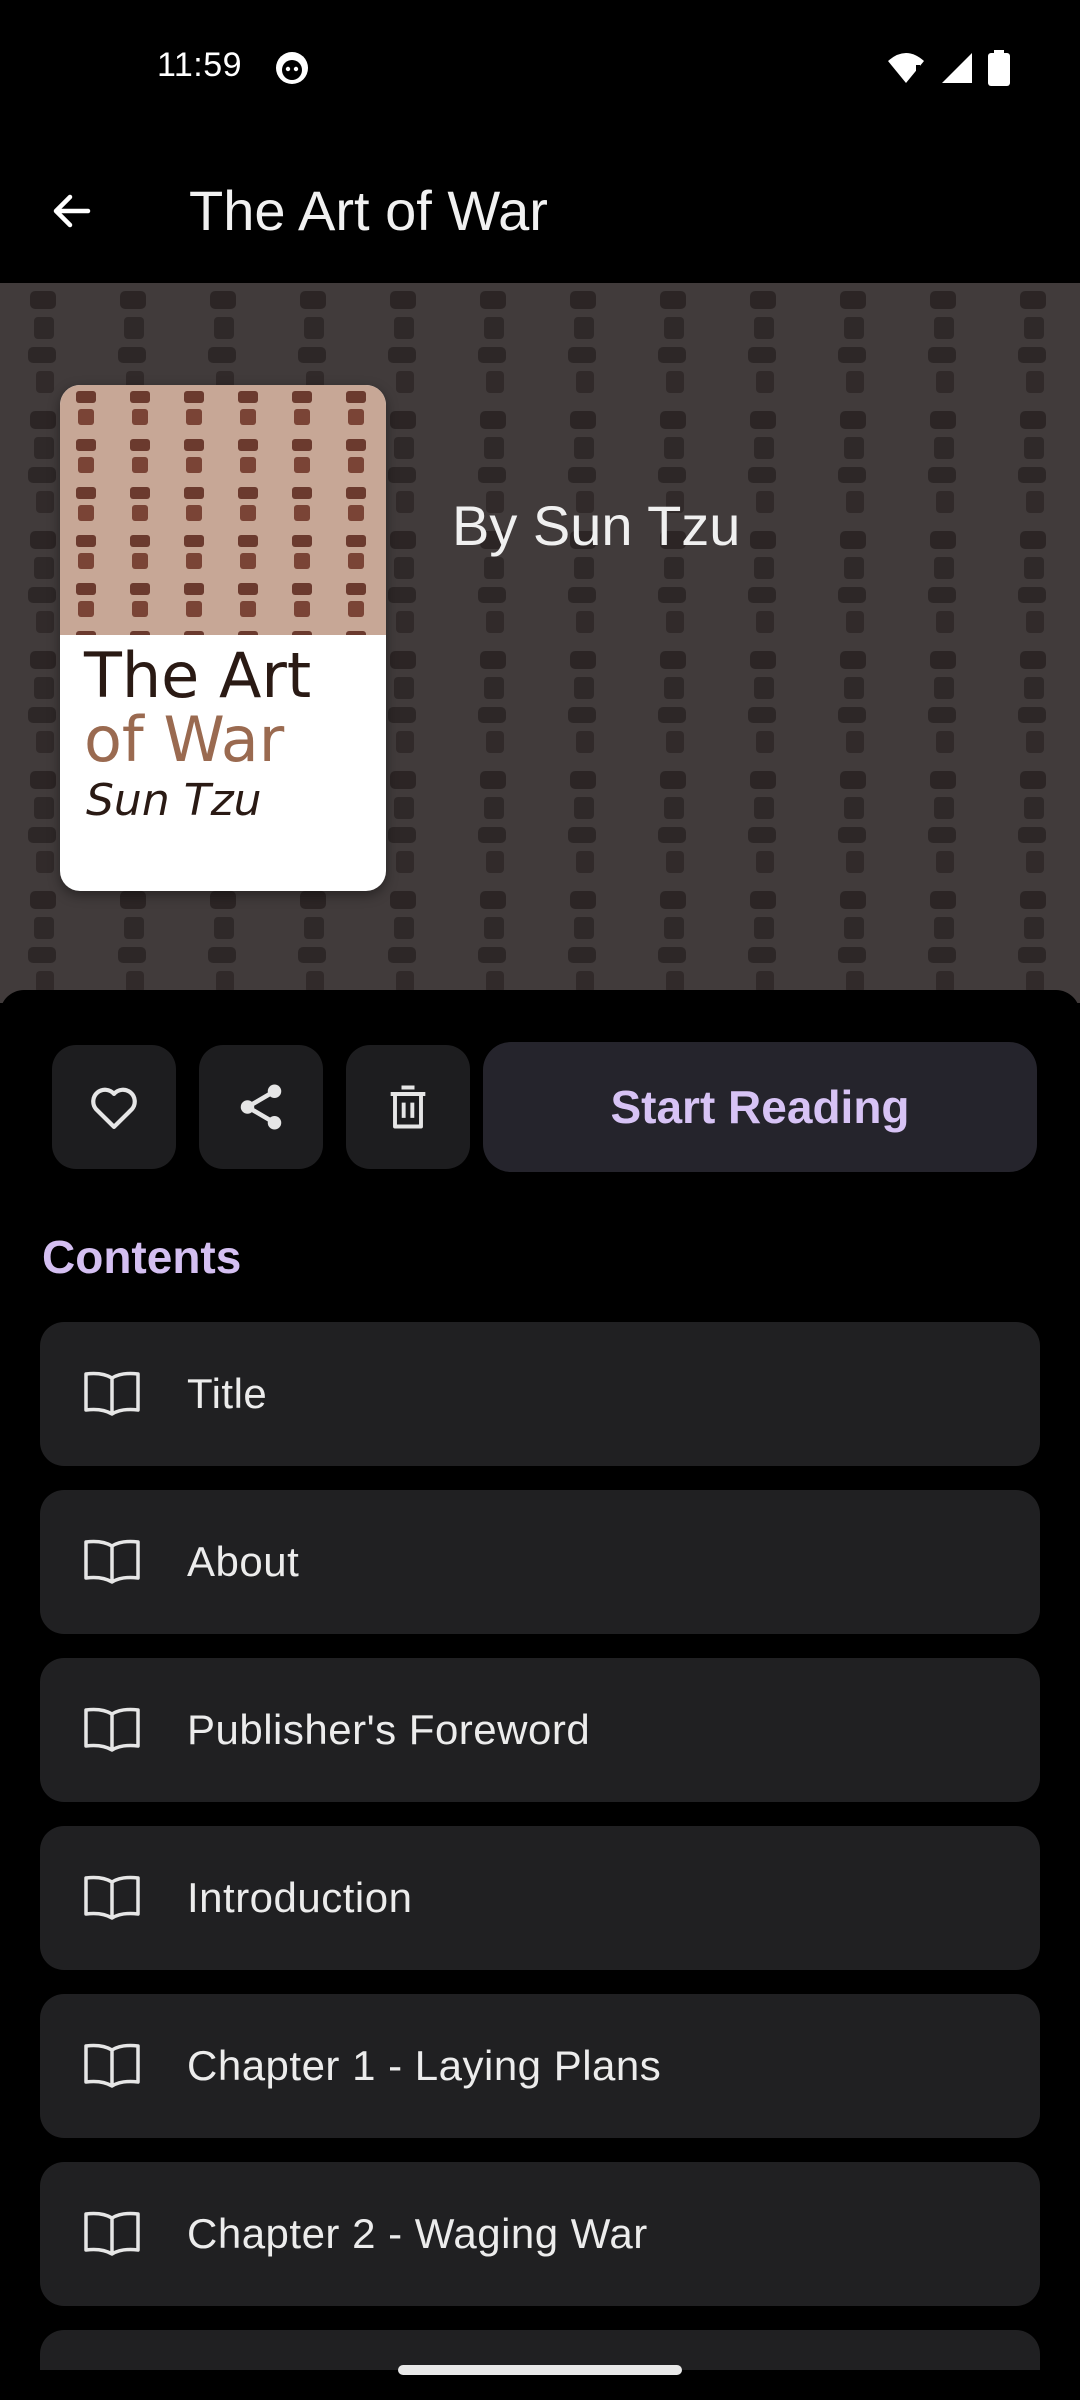 The width and height of the screenshot is (1080, 2400). I want to click on favorite-button, so click(114, 1107).